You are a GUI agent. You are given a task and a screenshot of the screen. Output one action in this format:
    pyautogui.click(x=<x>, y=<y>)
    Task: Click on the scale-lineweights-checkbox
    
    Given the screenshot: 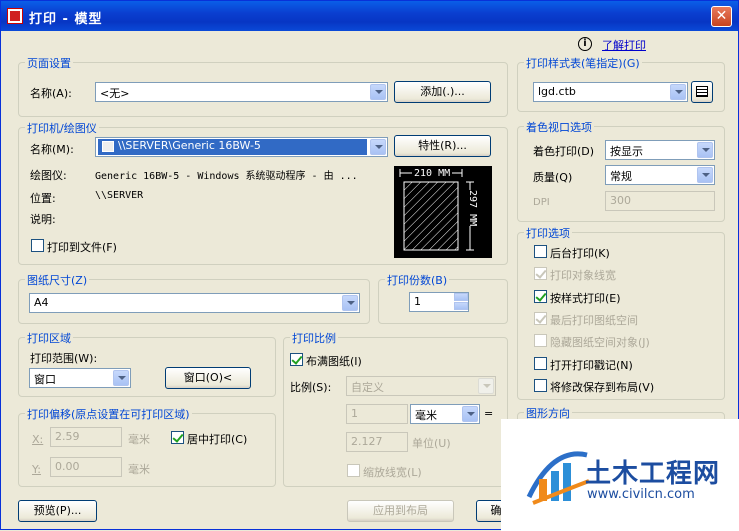 What is the action you would take?
    pyautogui.click(x=353, y=470)
    